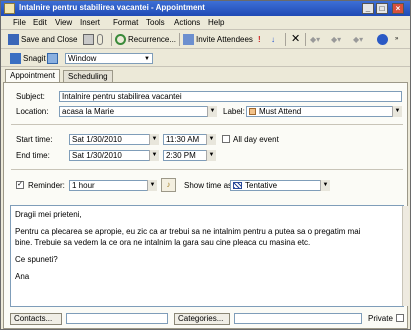  I want to click on forward-icon: ◆▾, so click(358, 39).